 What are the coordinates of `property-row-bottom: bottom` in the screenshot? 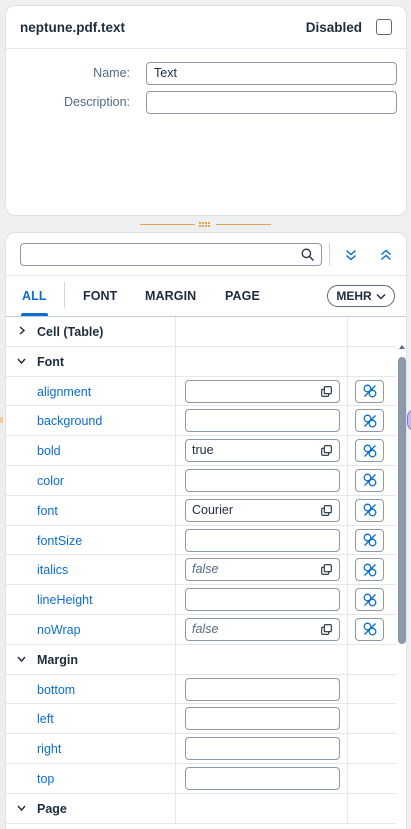 It's located at (201, 689).